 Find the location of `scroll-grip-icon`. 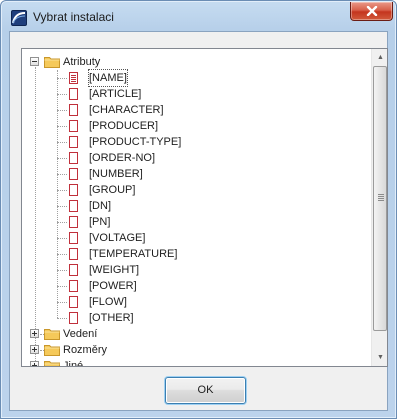

scroll-grip-icon is located at coordinates (381, 197).